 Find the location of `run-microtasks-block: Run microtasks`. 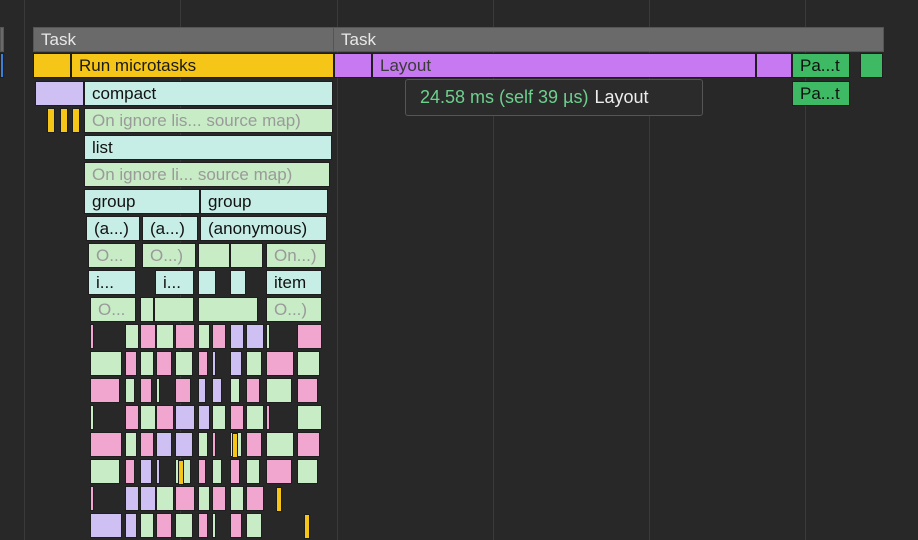

run-microtasks-block: Run microtasks is located at coordinates (202, 65).